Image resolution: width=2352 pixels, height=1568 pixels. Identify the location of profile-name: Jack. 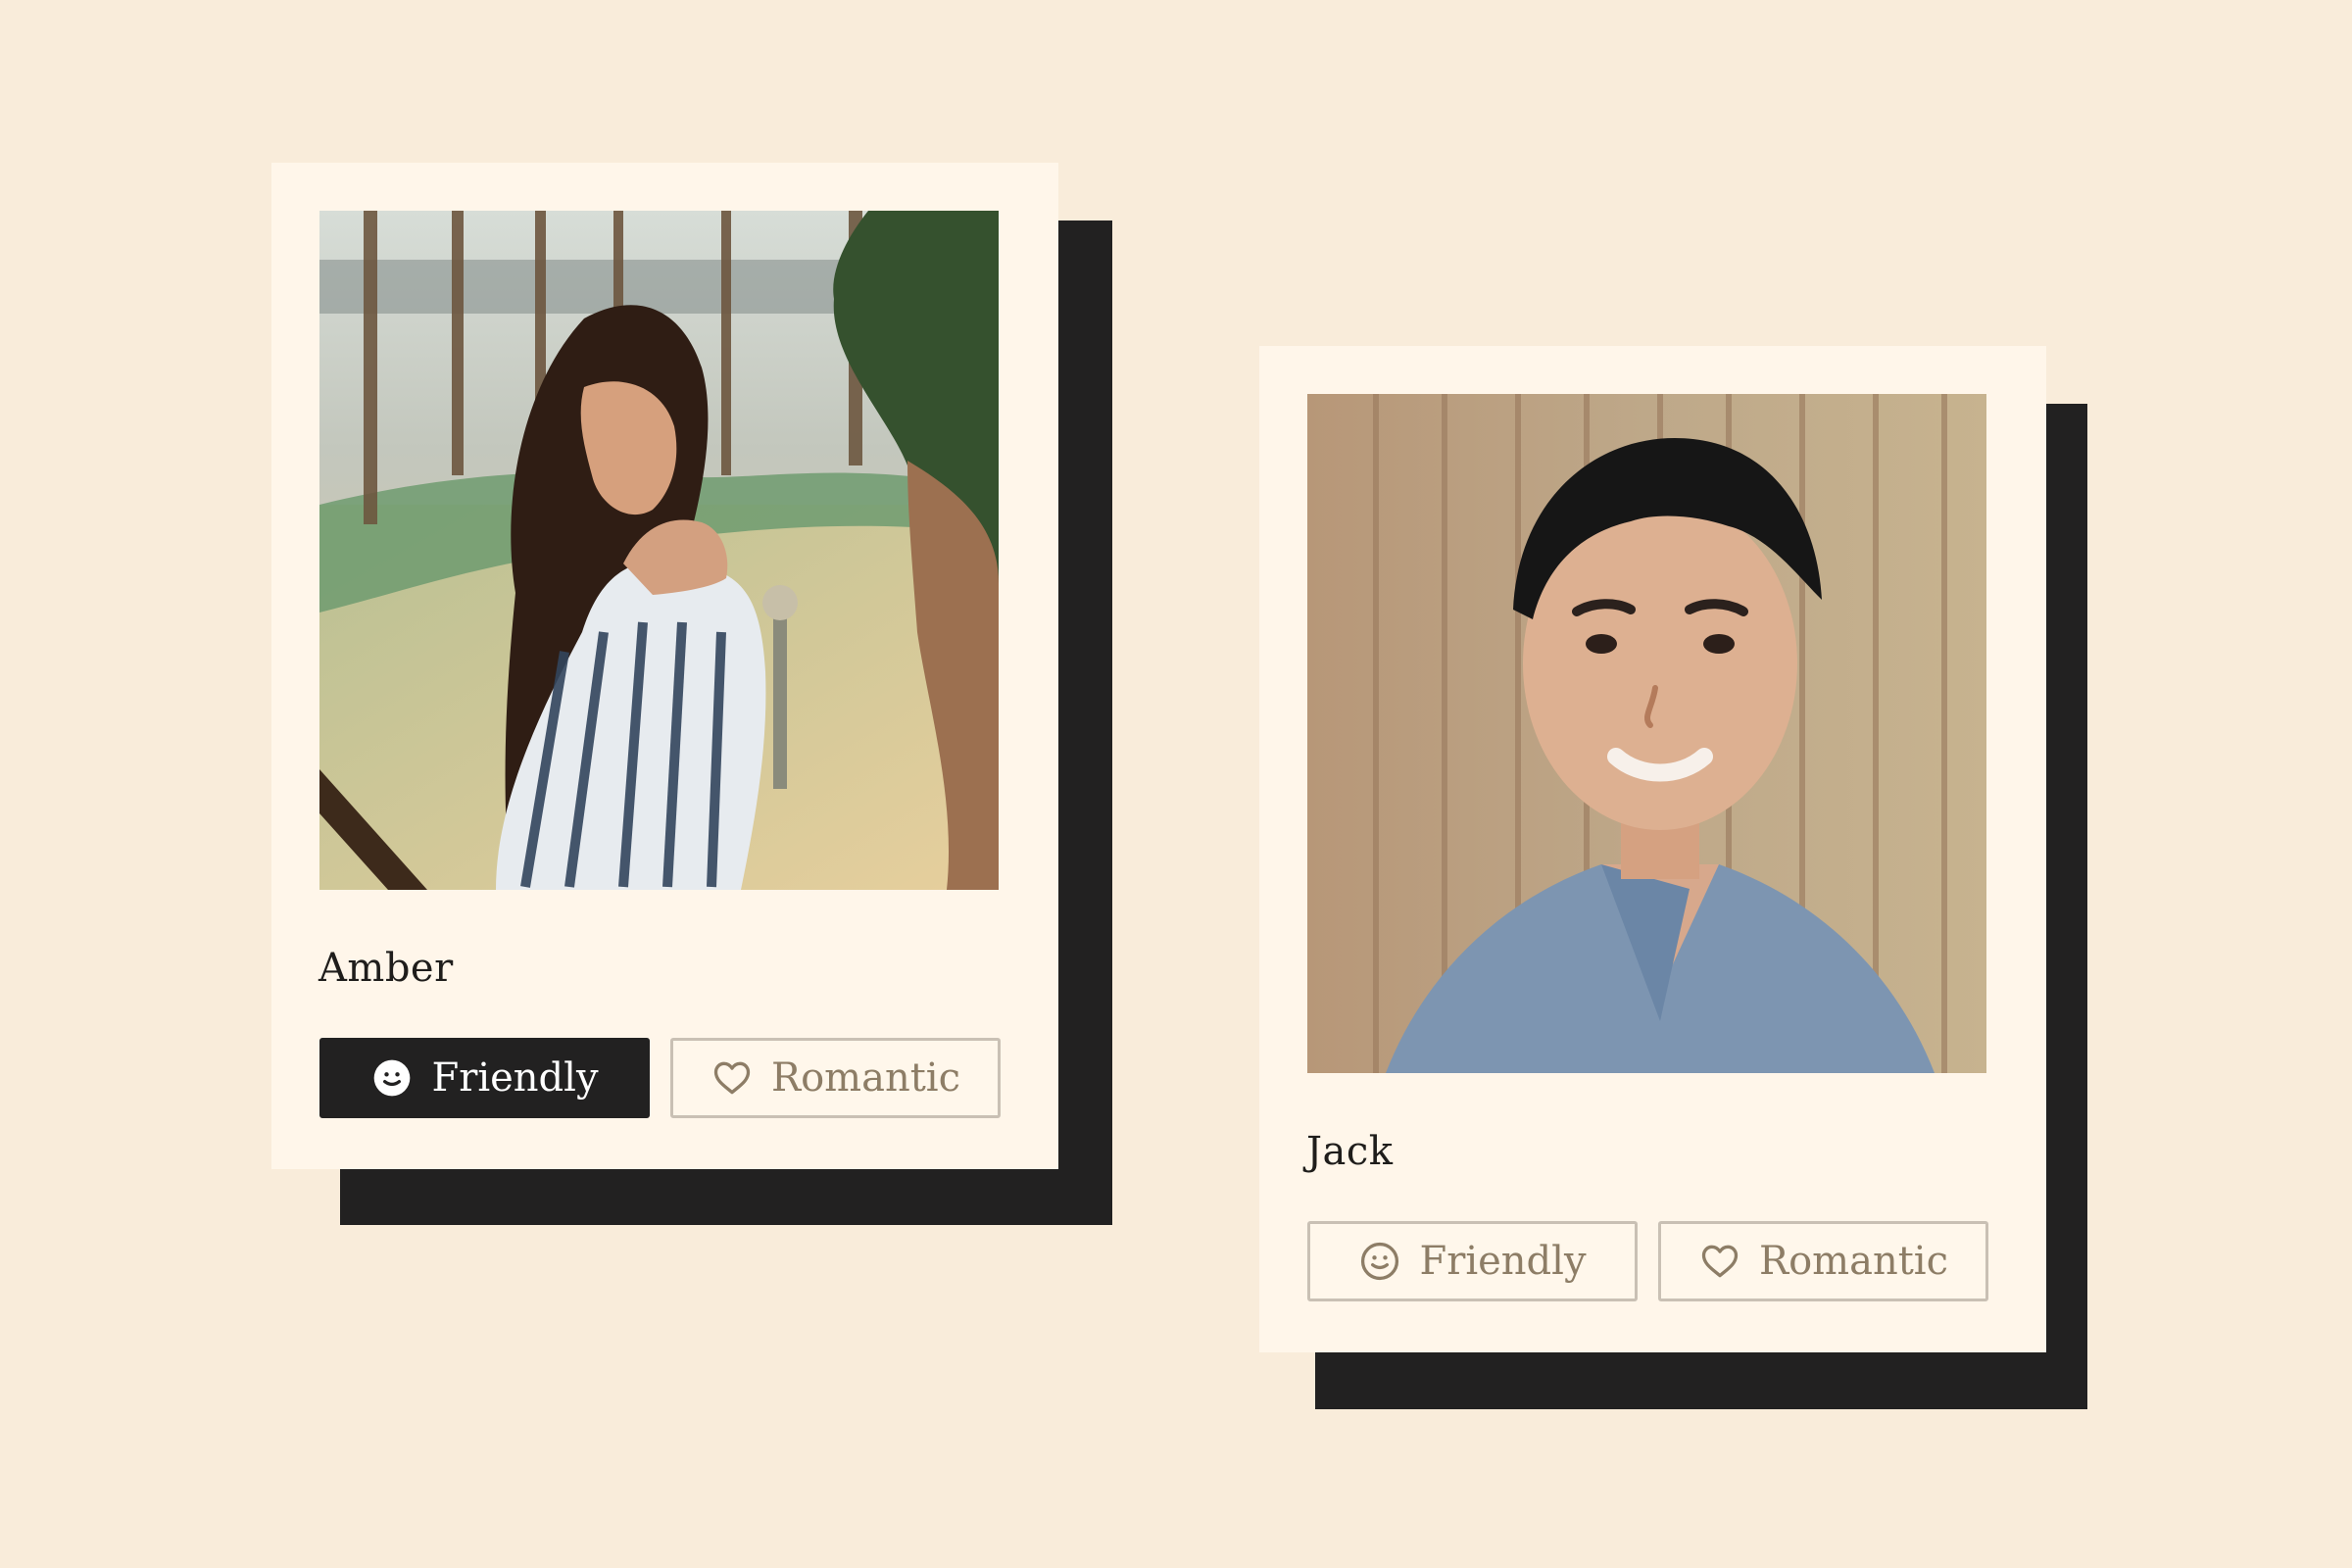
(1350, 1151).